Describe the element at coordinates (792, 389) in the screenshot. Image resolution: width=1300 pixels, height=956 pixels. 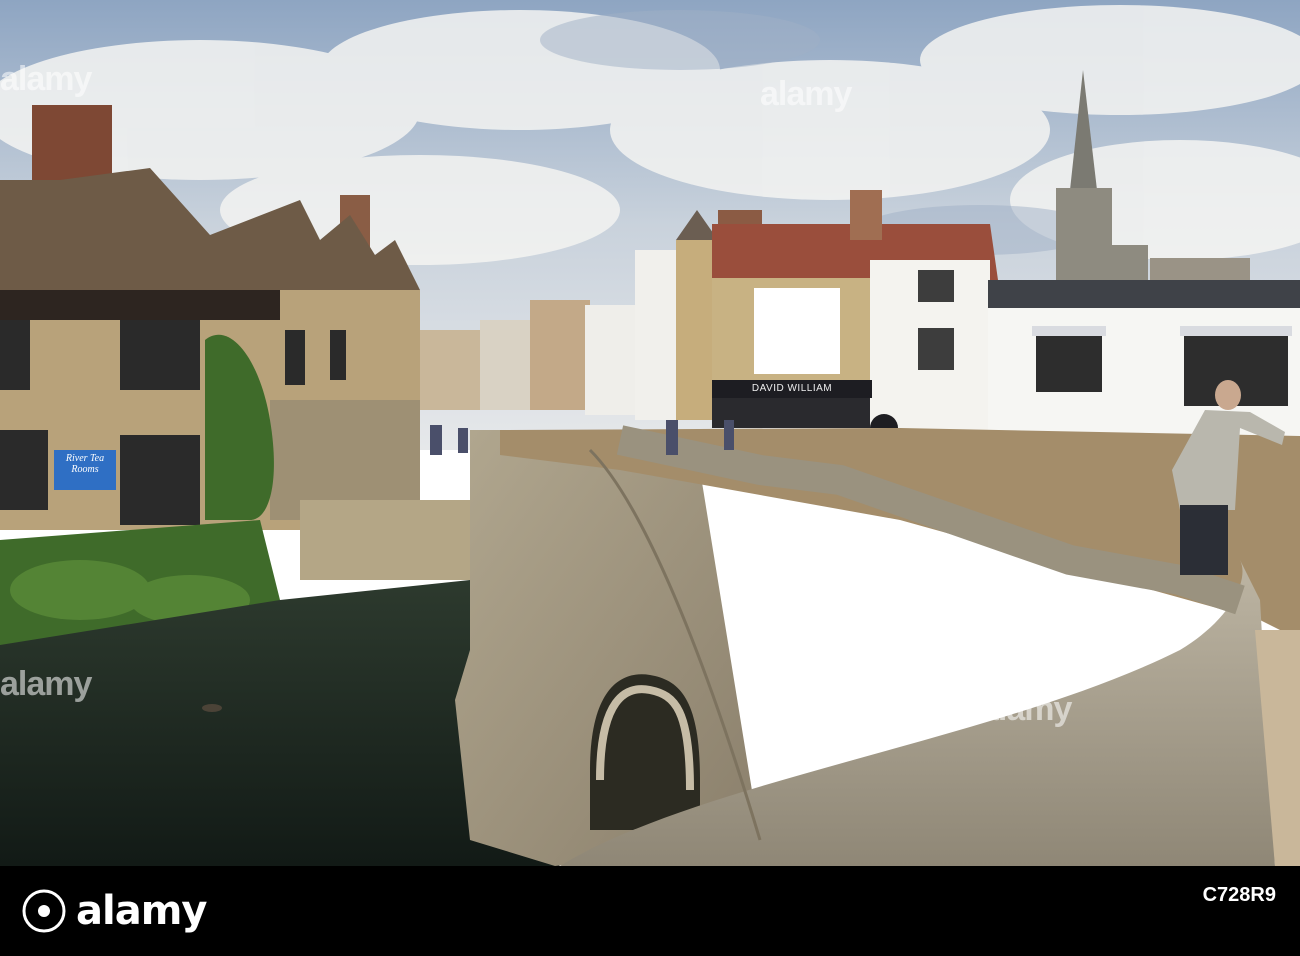
I see `shopfront-sign: DAVID WILLIAM` at that location.